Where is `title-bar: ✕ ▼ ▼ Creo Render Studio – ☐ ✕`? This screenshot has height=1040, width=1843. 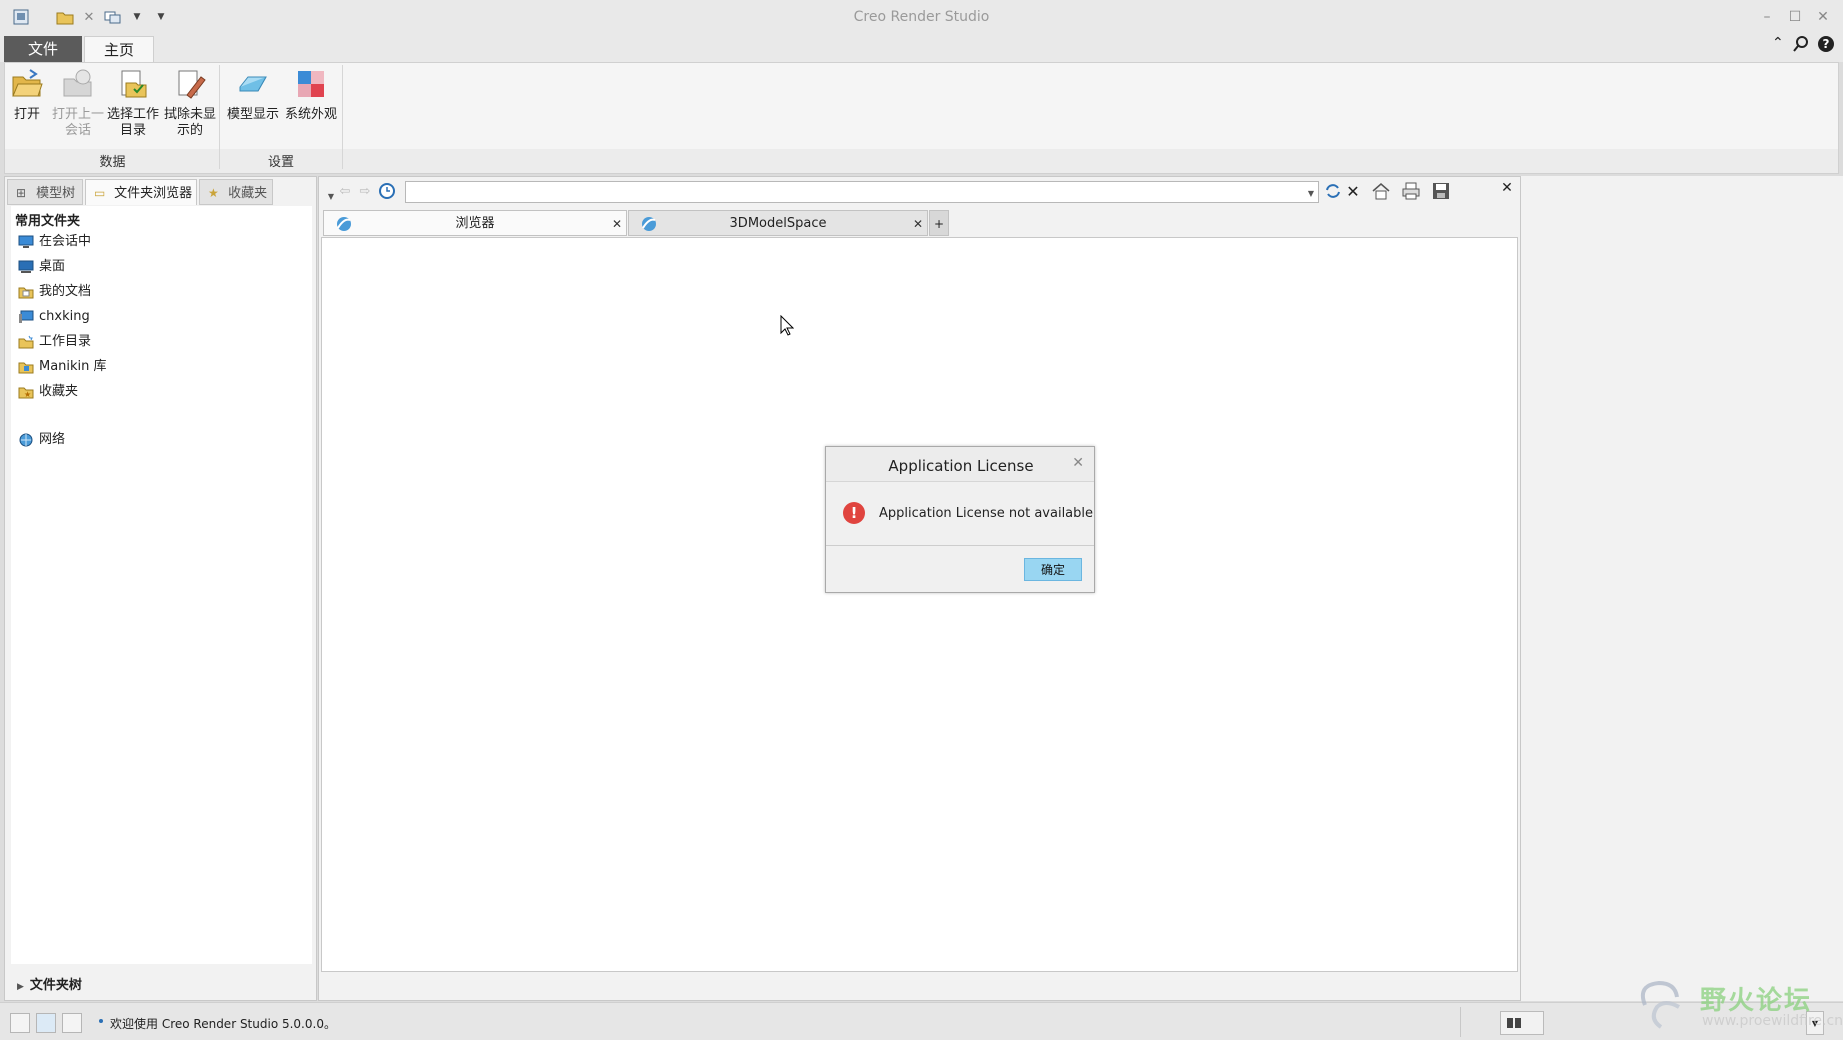 title-bar: ✕ ▼ ▼ Creo Render Studio – ☐ ✕ is located at coordinates (921, 17).